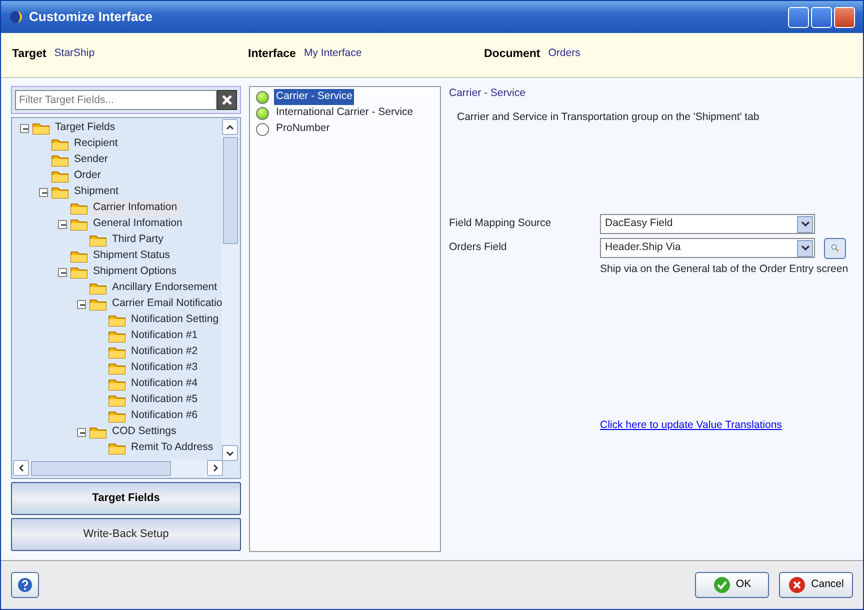 The height and width of the screenshot is (610, 864). What do you see at coordinates (230, 290) in the screenshot?
I see `vertical-scrollbar` at bounding box center [230, 290].